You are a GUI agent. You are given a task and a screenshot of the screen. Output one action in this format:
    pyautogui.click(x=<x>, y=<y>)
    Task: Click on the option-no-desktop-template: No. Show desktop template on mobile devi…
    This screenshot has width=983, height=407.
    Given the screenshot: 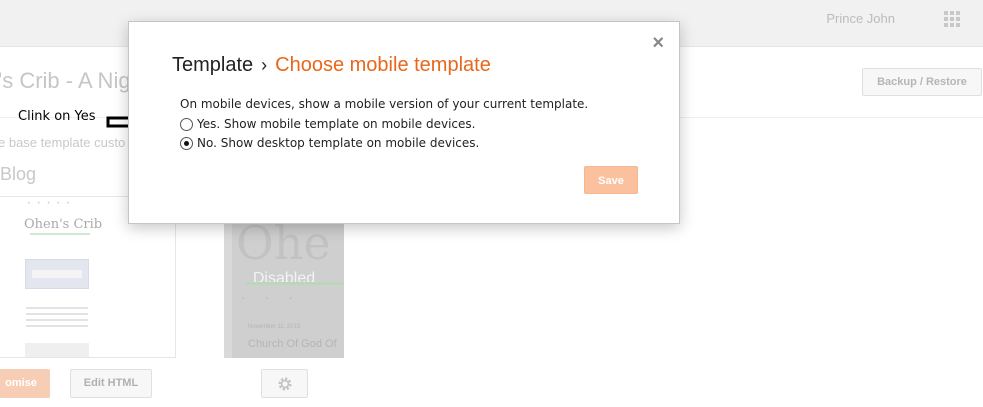 What is the action you would take?
    pyautogui.click(x=329, y=143)
    